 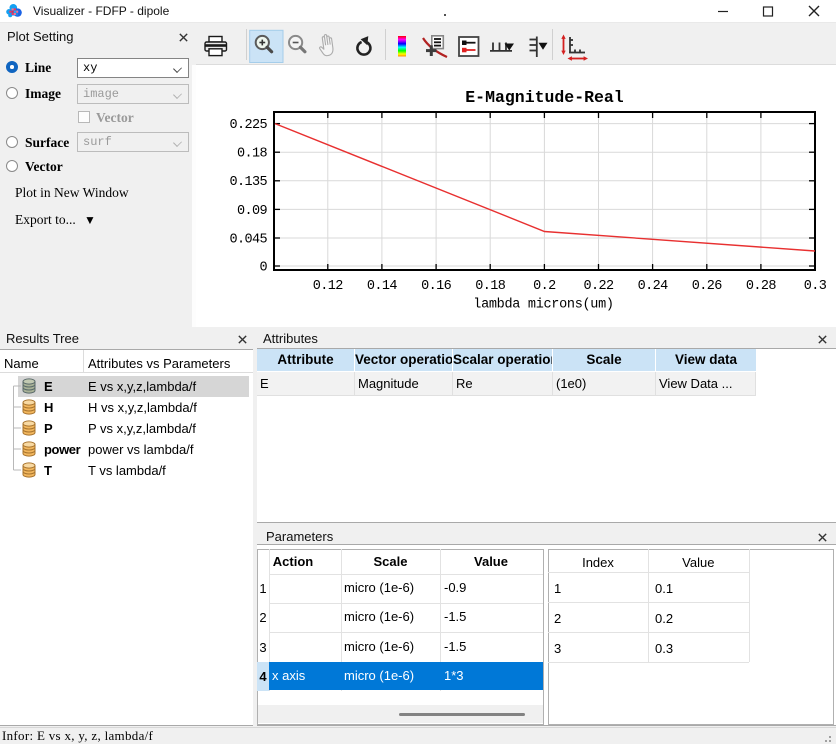 What do you see at coordinates (707, 286) in the screenshot?
I see `svg-text: 0.26` at bounding box center [707, 286].